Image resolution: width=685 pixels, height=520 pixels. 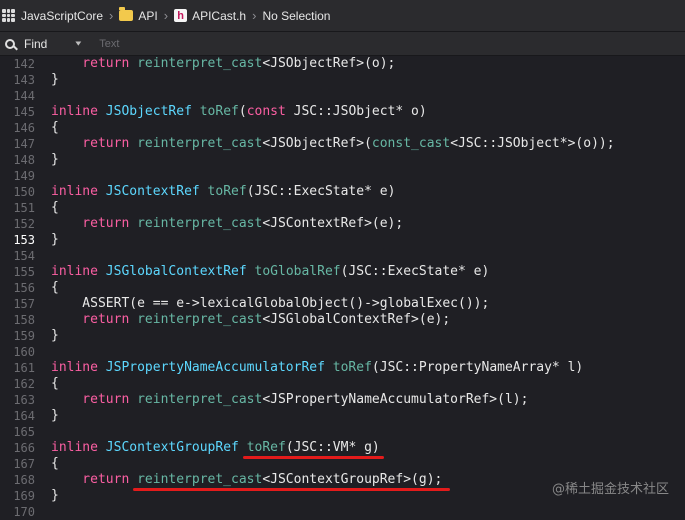 What do you see at coordinates (24, 112) in the screenshot?
I see `line-number: 145` at bounding box center [24, 112].